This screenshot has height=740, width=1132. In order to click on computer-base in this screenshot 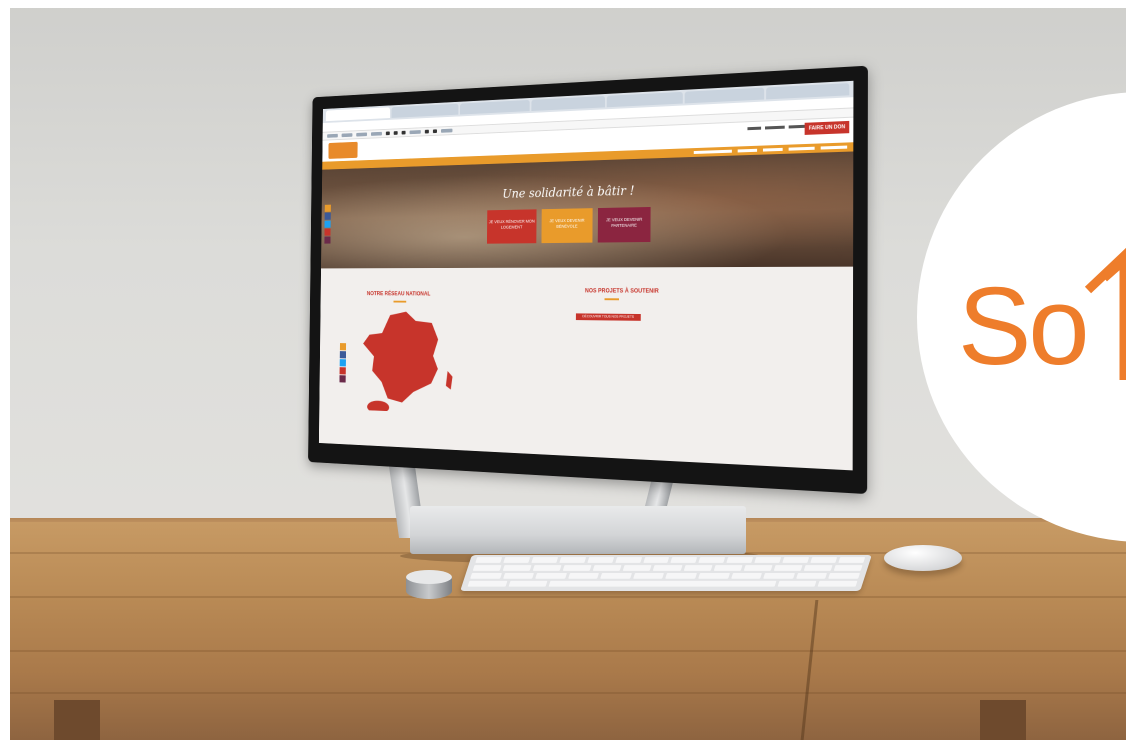, I will do `click(578, 530)`.